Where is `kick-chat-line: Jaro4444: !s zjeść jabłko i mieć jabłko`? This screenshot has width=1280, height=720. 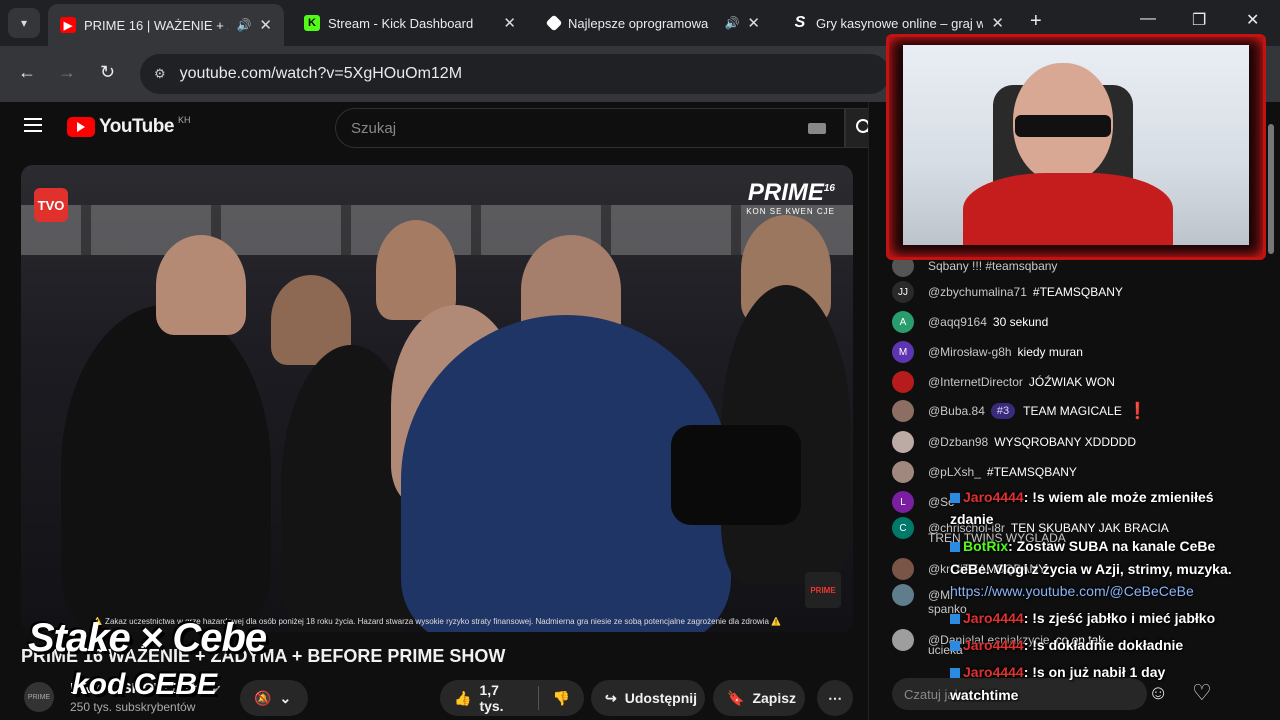 kick-chat-line: Jaro4444: !s zjeść jabłko i mieć jabłko is located at coordinates (1082, 618).